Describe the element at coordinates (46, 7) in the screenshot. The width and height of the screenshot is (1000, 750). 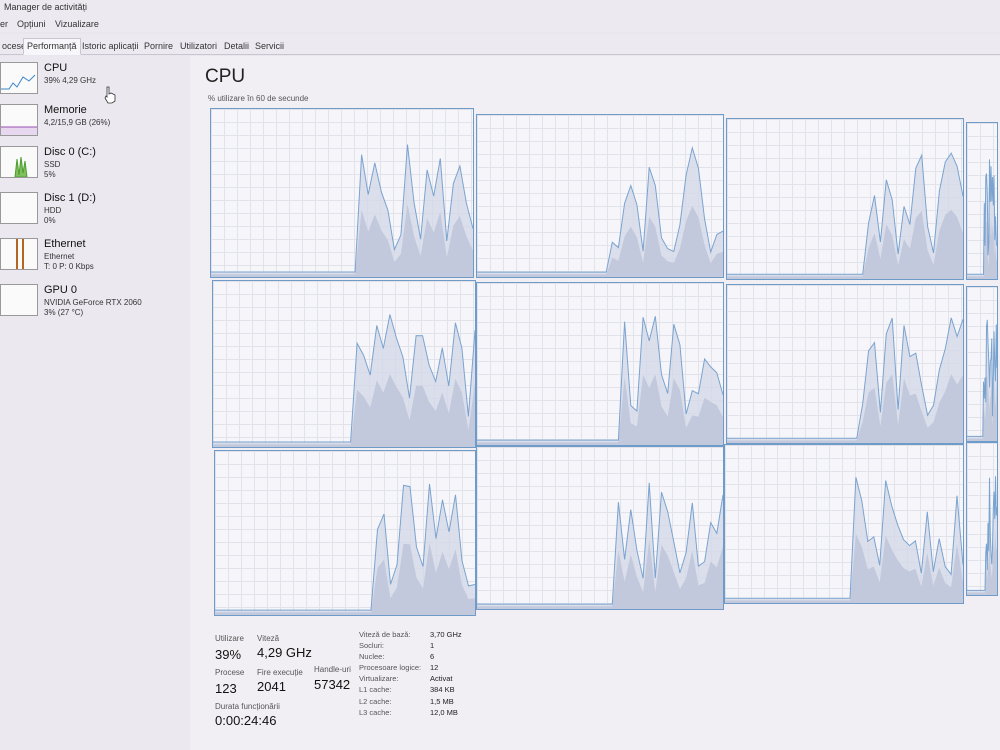
I see `window-title: Manager de activități` at that location.